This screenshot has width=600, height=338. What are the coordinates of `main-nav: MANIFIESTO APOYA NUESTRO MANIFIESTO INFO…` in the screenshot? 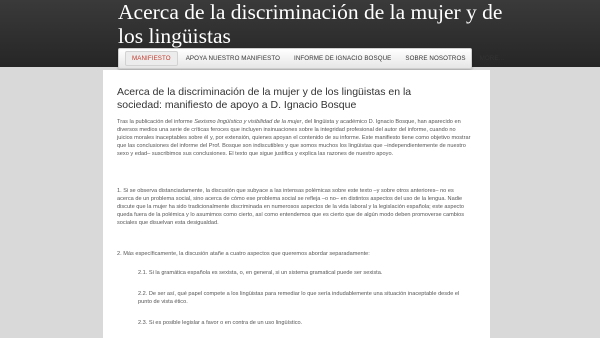 It's located at (311, 58).